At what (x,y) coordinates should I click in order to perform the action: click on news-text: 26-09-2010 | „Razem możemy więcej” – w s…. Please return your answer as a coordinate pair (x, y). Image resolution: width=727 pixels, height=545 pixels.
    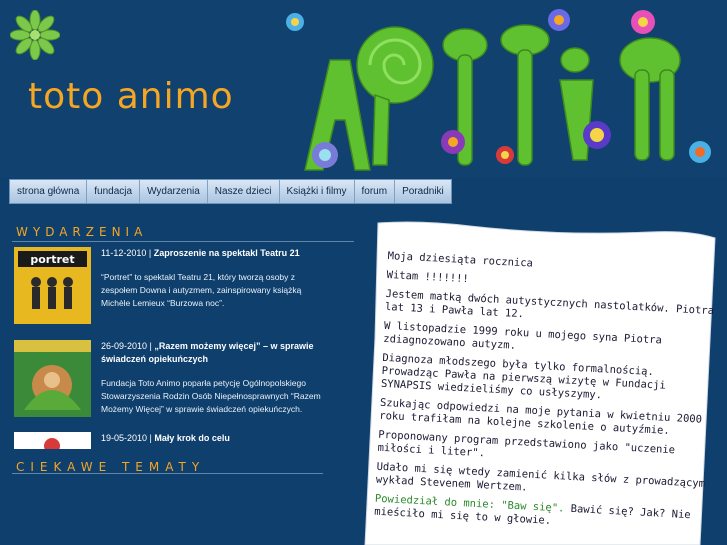
    Looking at the image, I should click on (216, 378).